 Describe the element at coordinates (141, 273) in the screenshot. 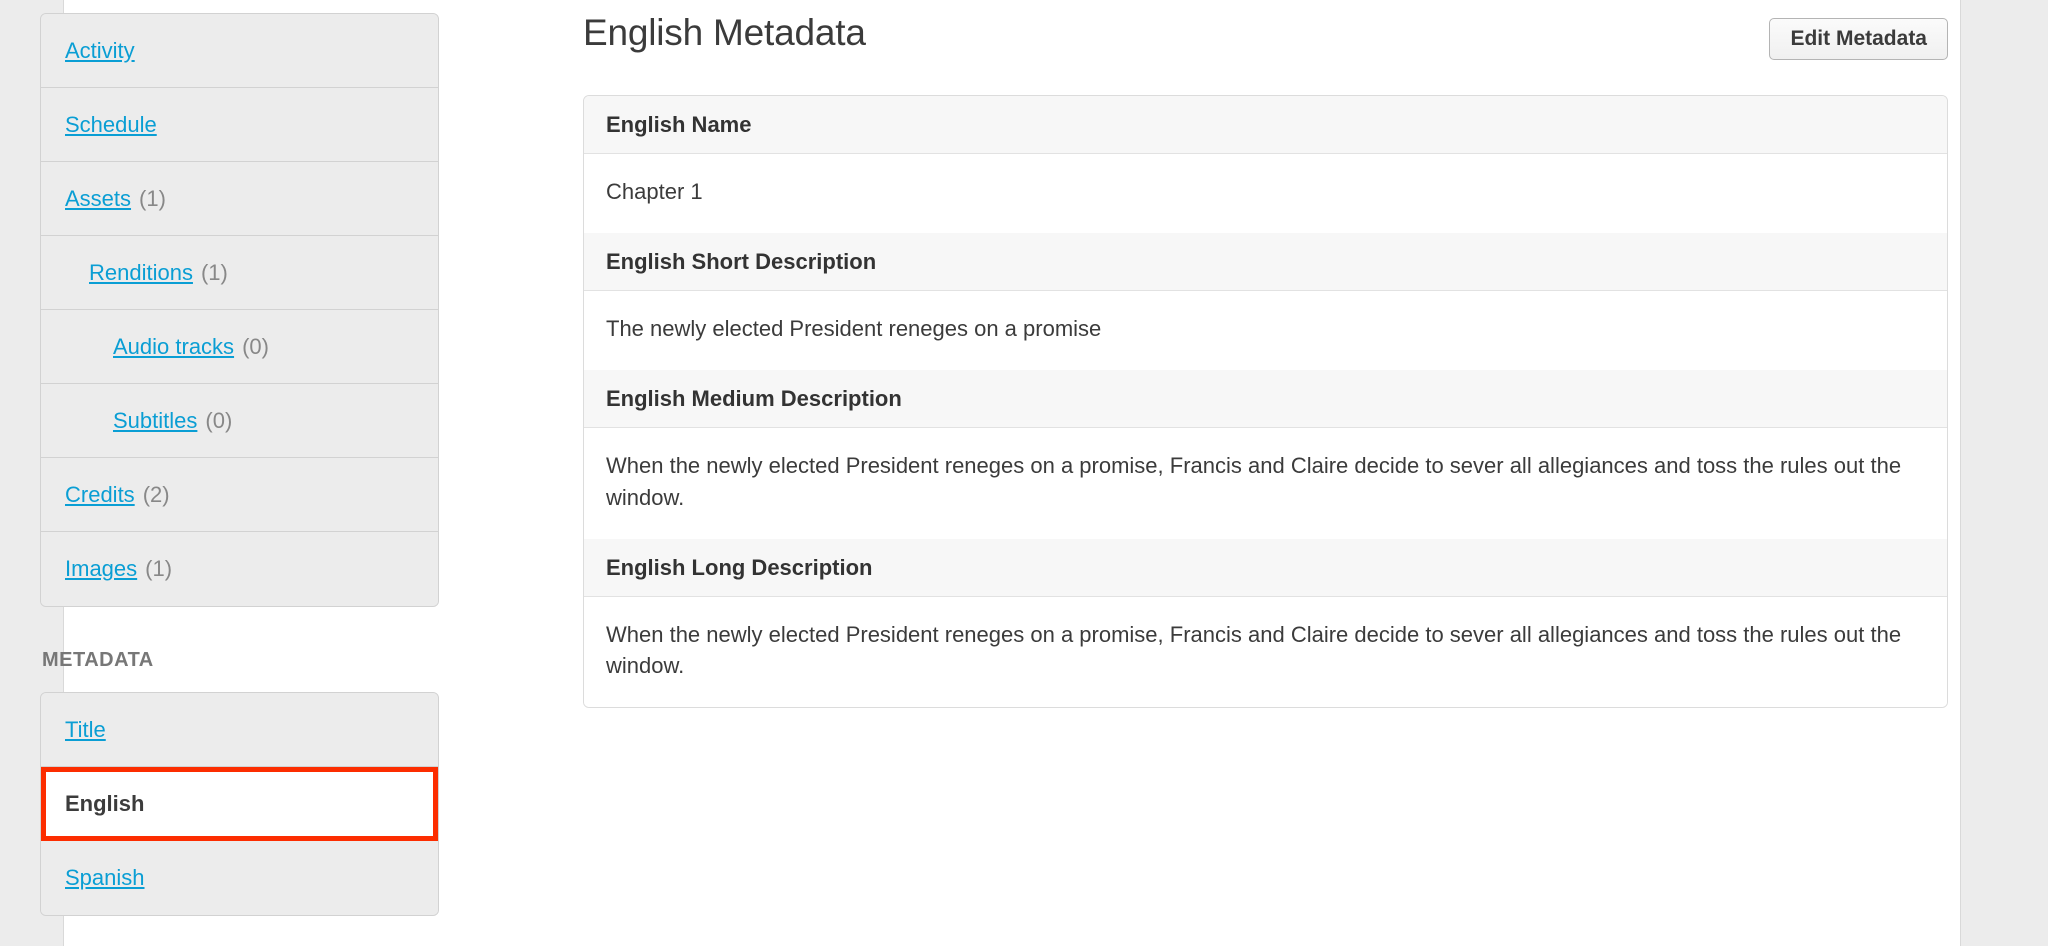

I see `sidebar-item-link: Renditions` at that location.